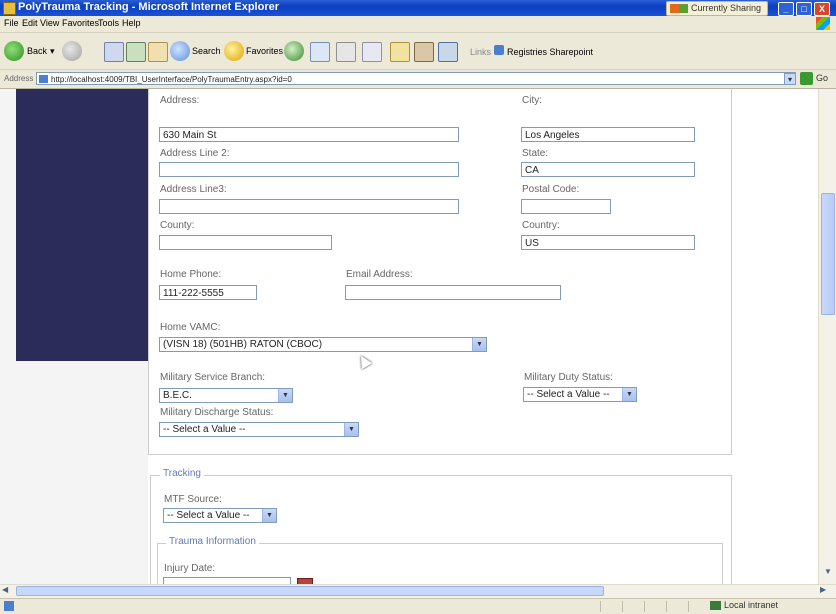 The height and width of the screenshot is (614, 836). I want to click on edit-page-icon, so click(372, 52).